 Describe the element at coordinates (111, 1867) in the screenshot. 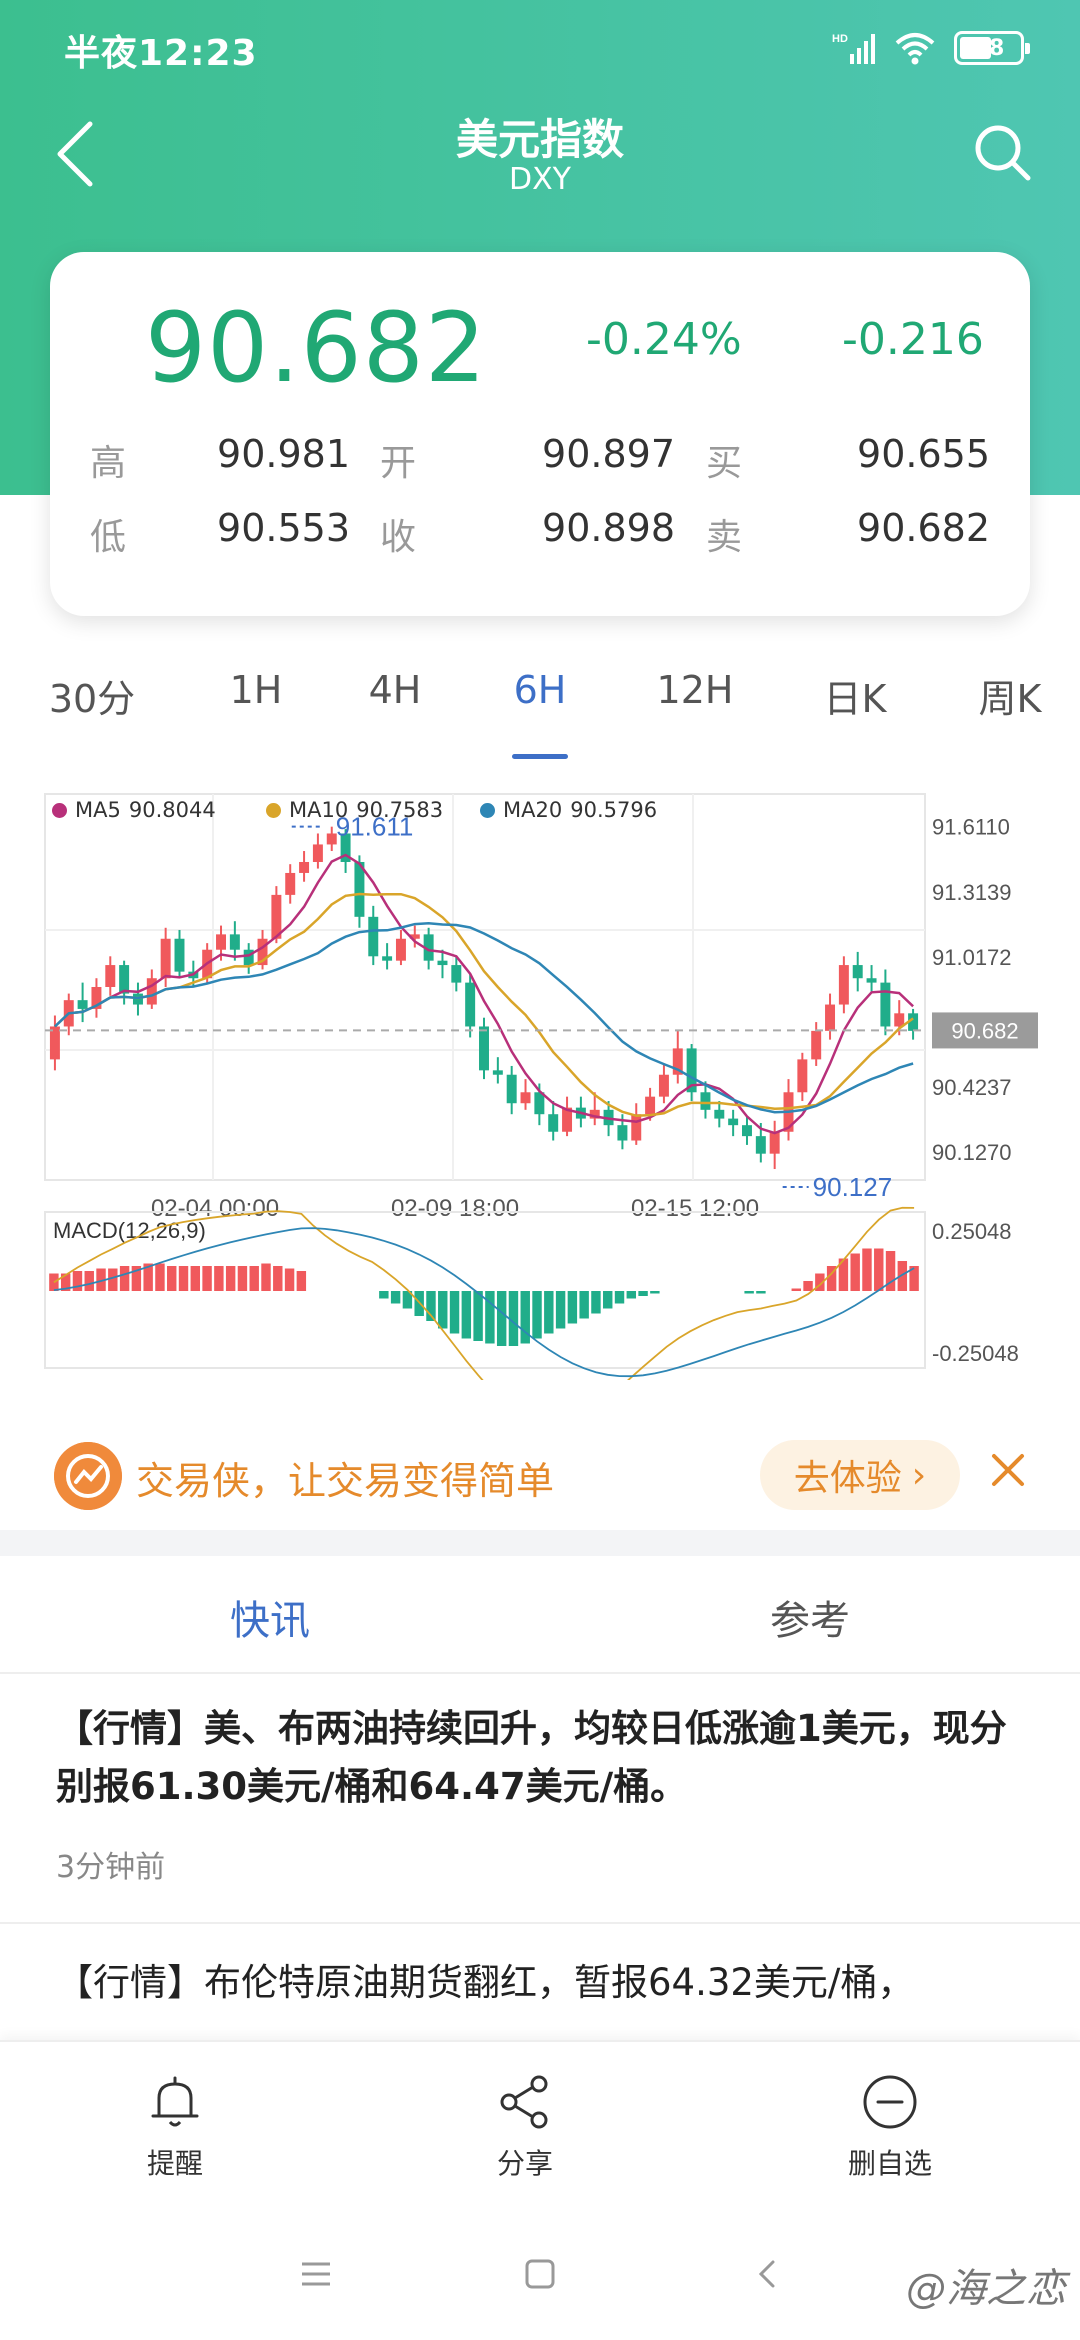

I see `news-time: 3分钟前` at that location.